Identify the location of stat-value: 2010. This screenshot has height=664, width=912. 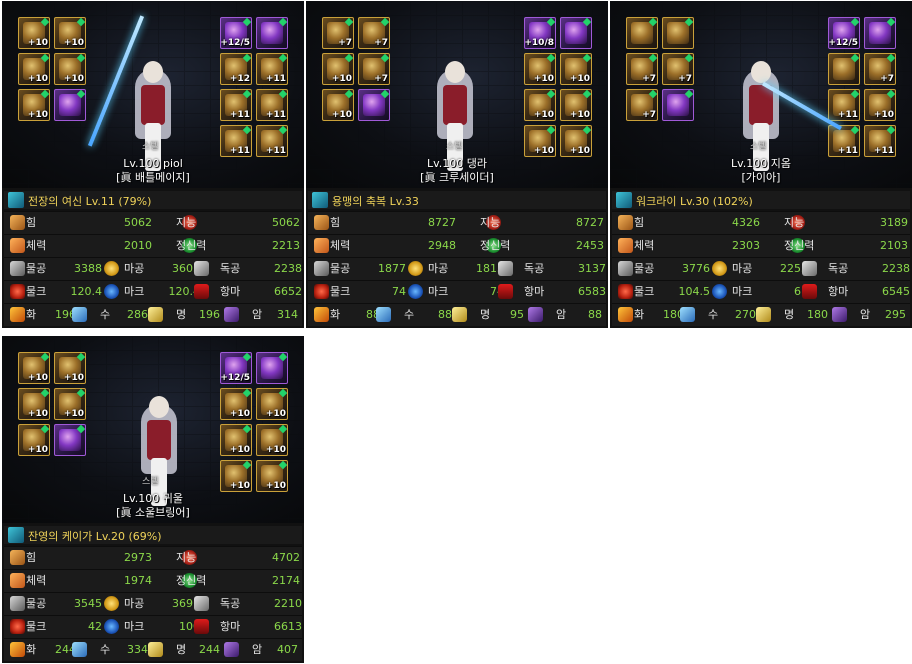
(138, 245).